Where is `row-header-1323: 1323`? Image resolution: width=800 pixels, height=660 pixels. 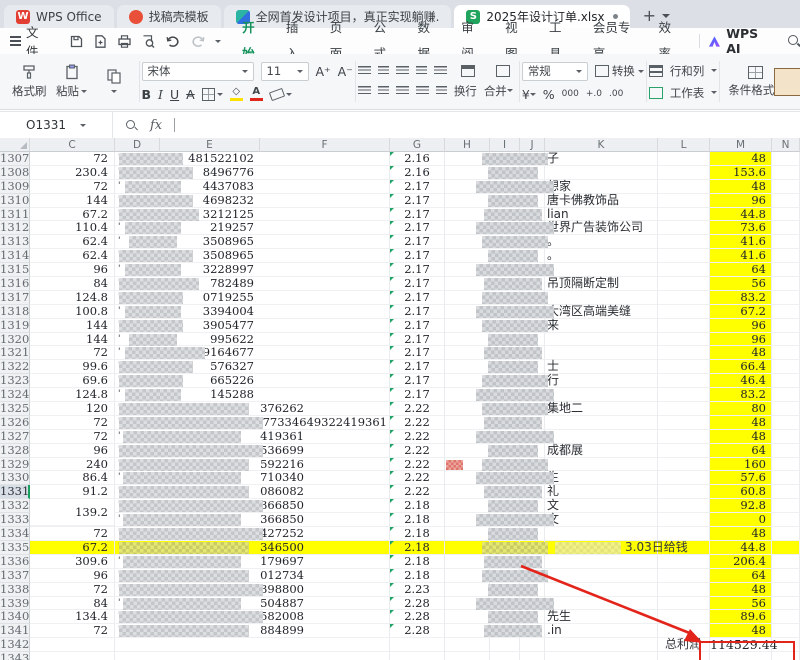 row-header-1323: 1323 is located at coordinates (15, 381).